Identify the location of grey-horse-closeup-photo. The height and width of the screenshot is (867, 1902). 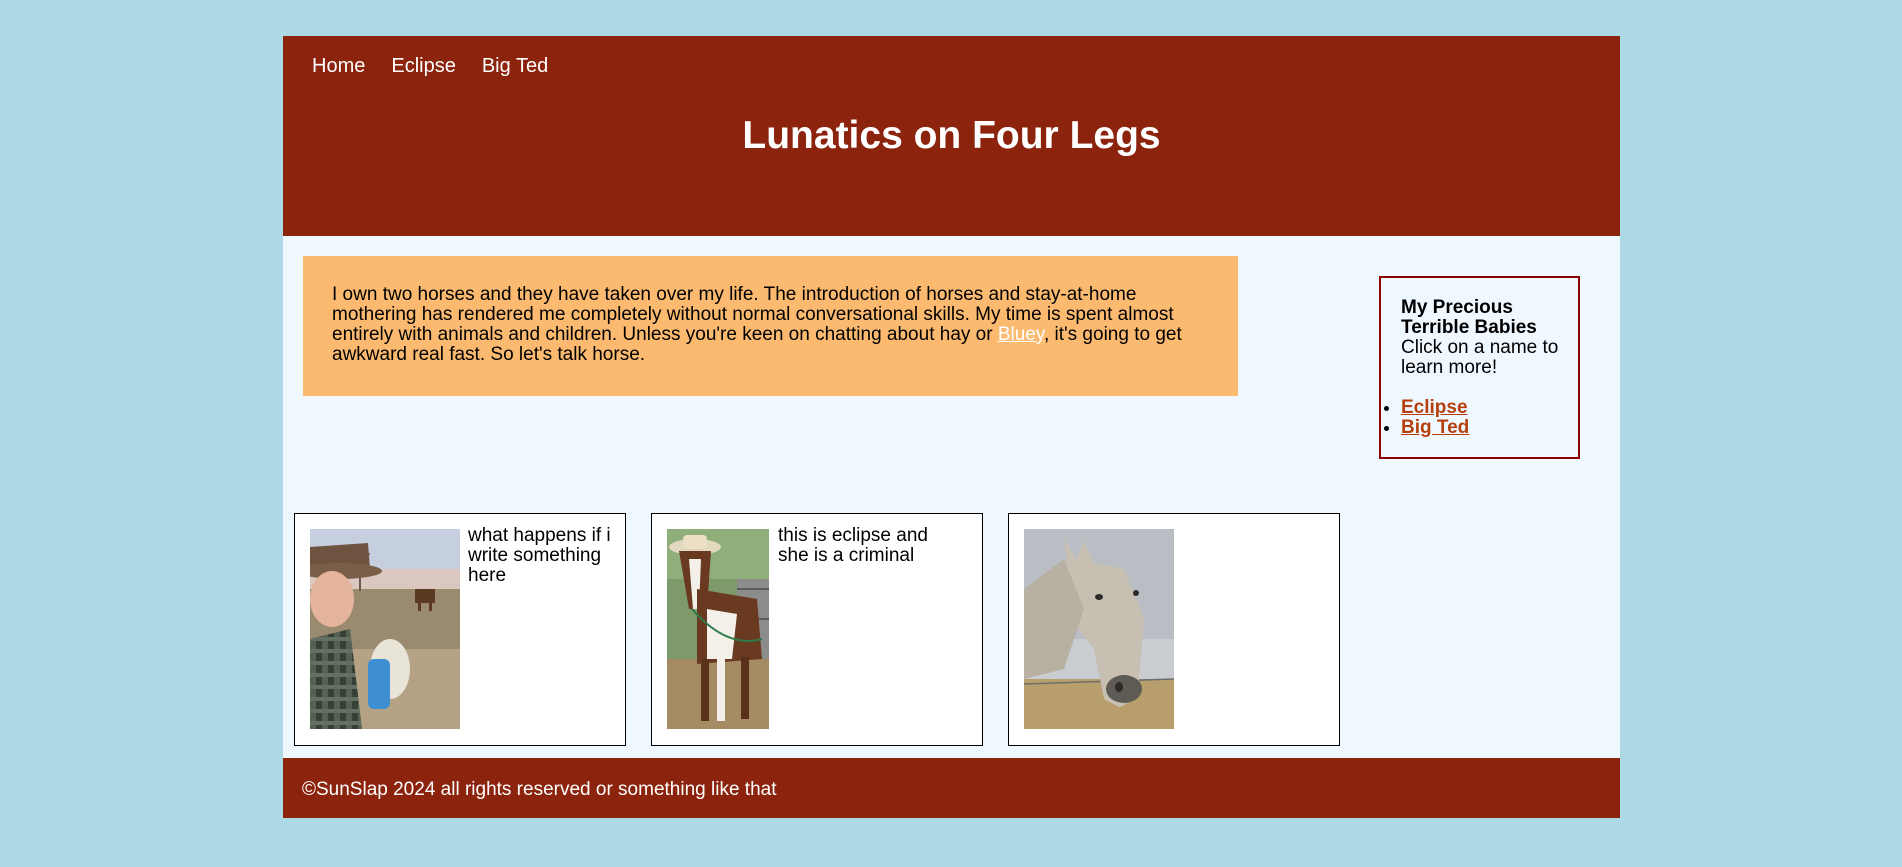
(1099, 629).